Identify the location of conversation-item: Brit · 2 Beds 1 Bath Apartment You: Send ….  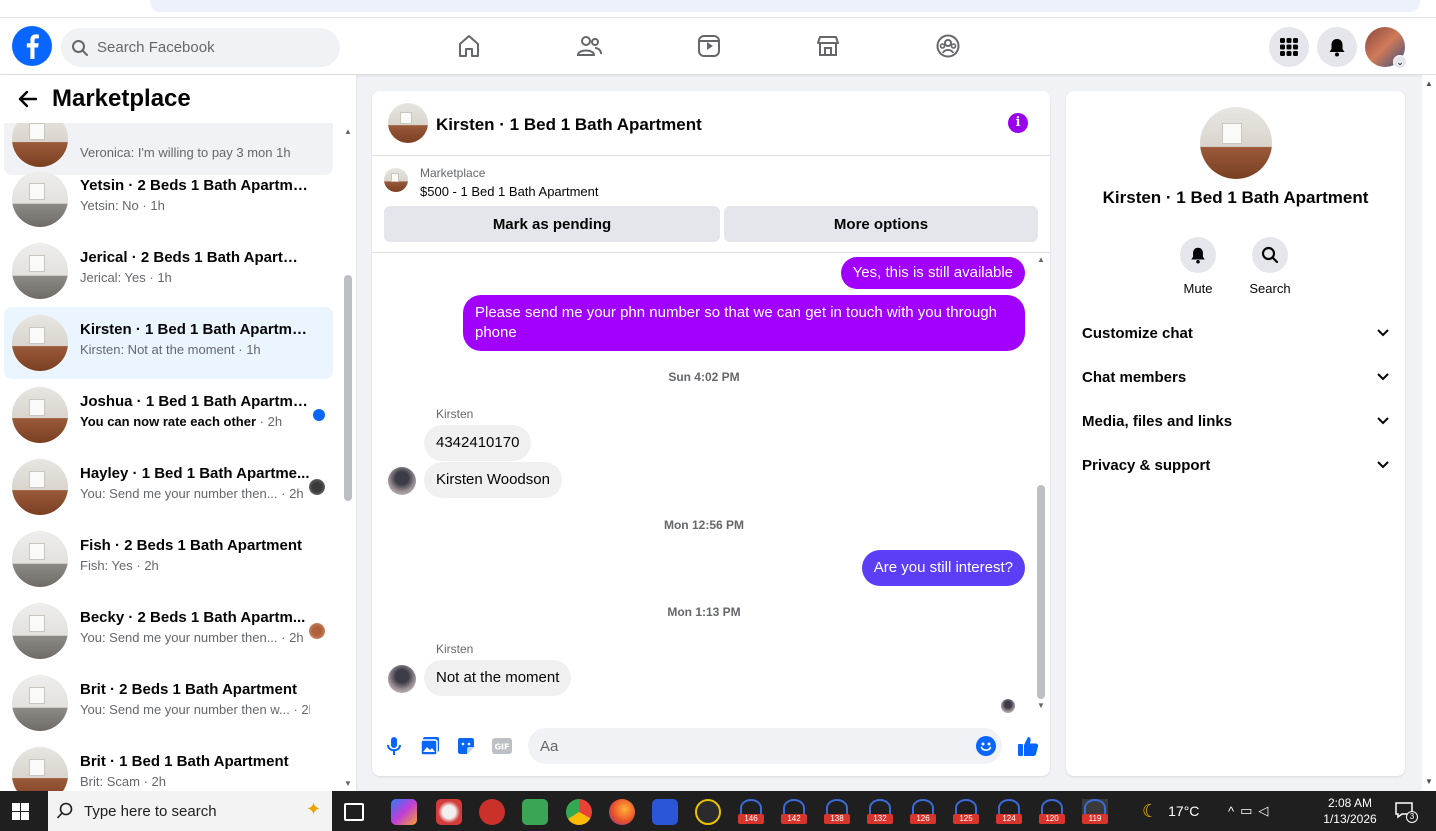
(168, 703).